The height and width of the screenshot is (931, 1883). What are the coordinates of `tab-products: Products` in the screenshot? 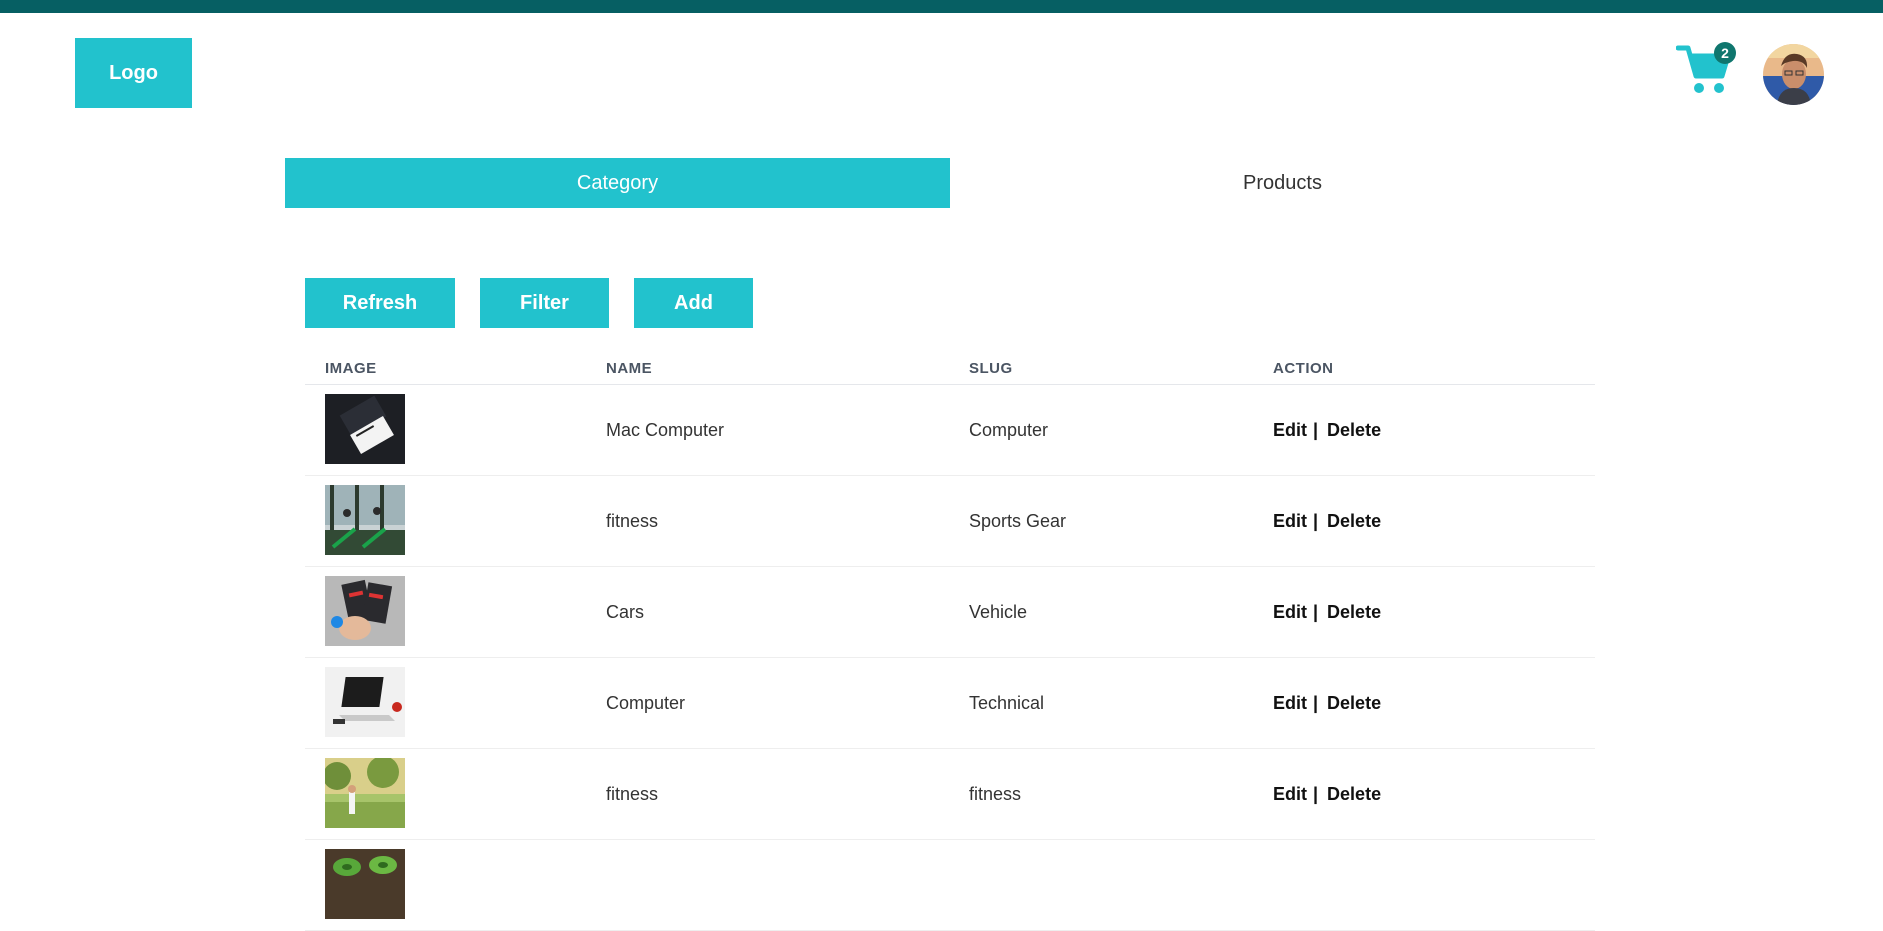 It's located at (1282, 183).